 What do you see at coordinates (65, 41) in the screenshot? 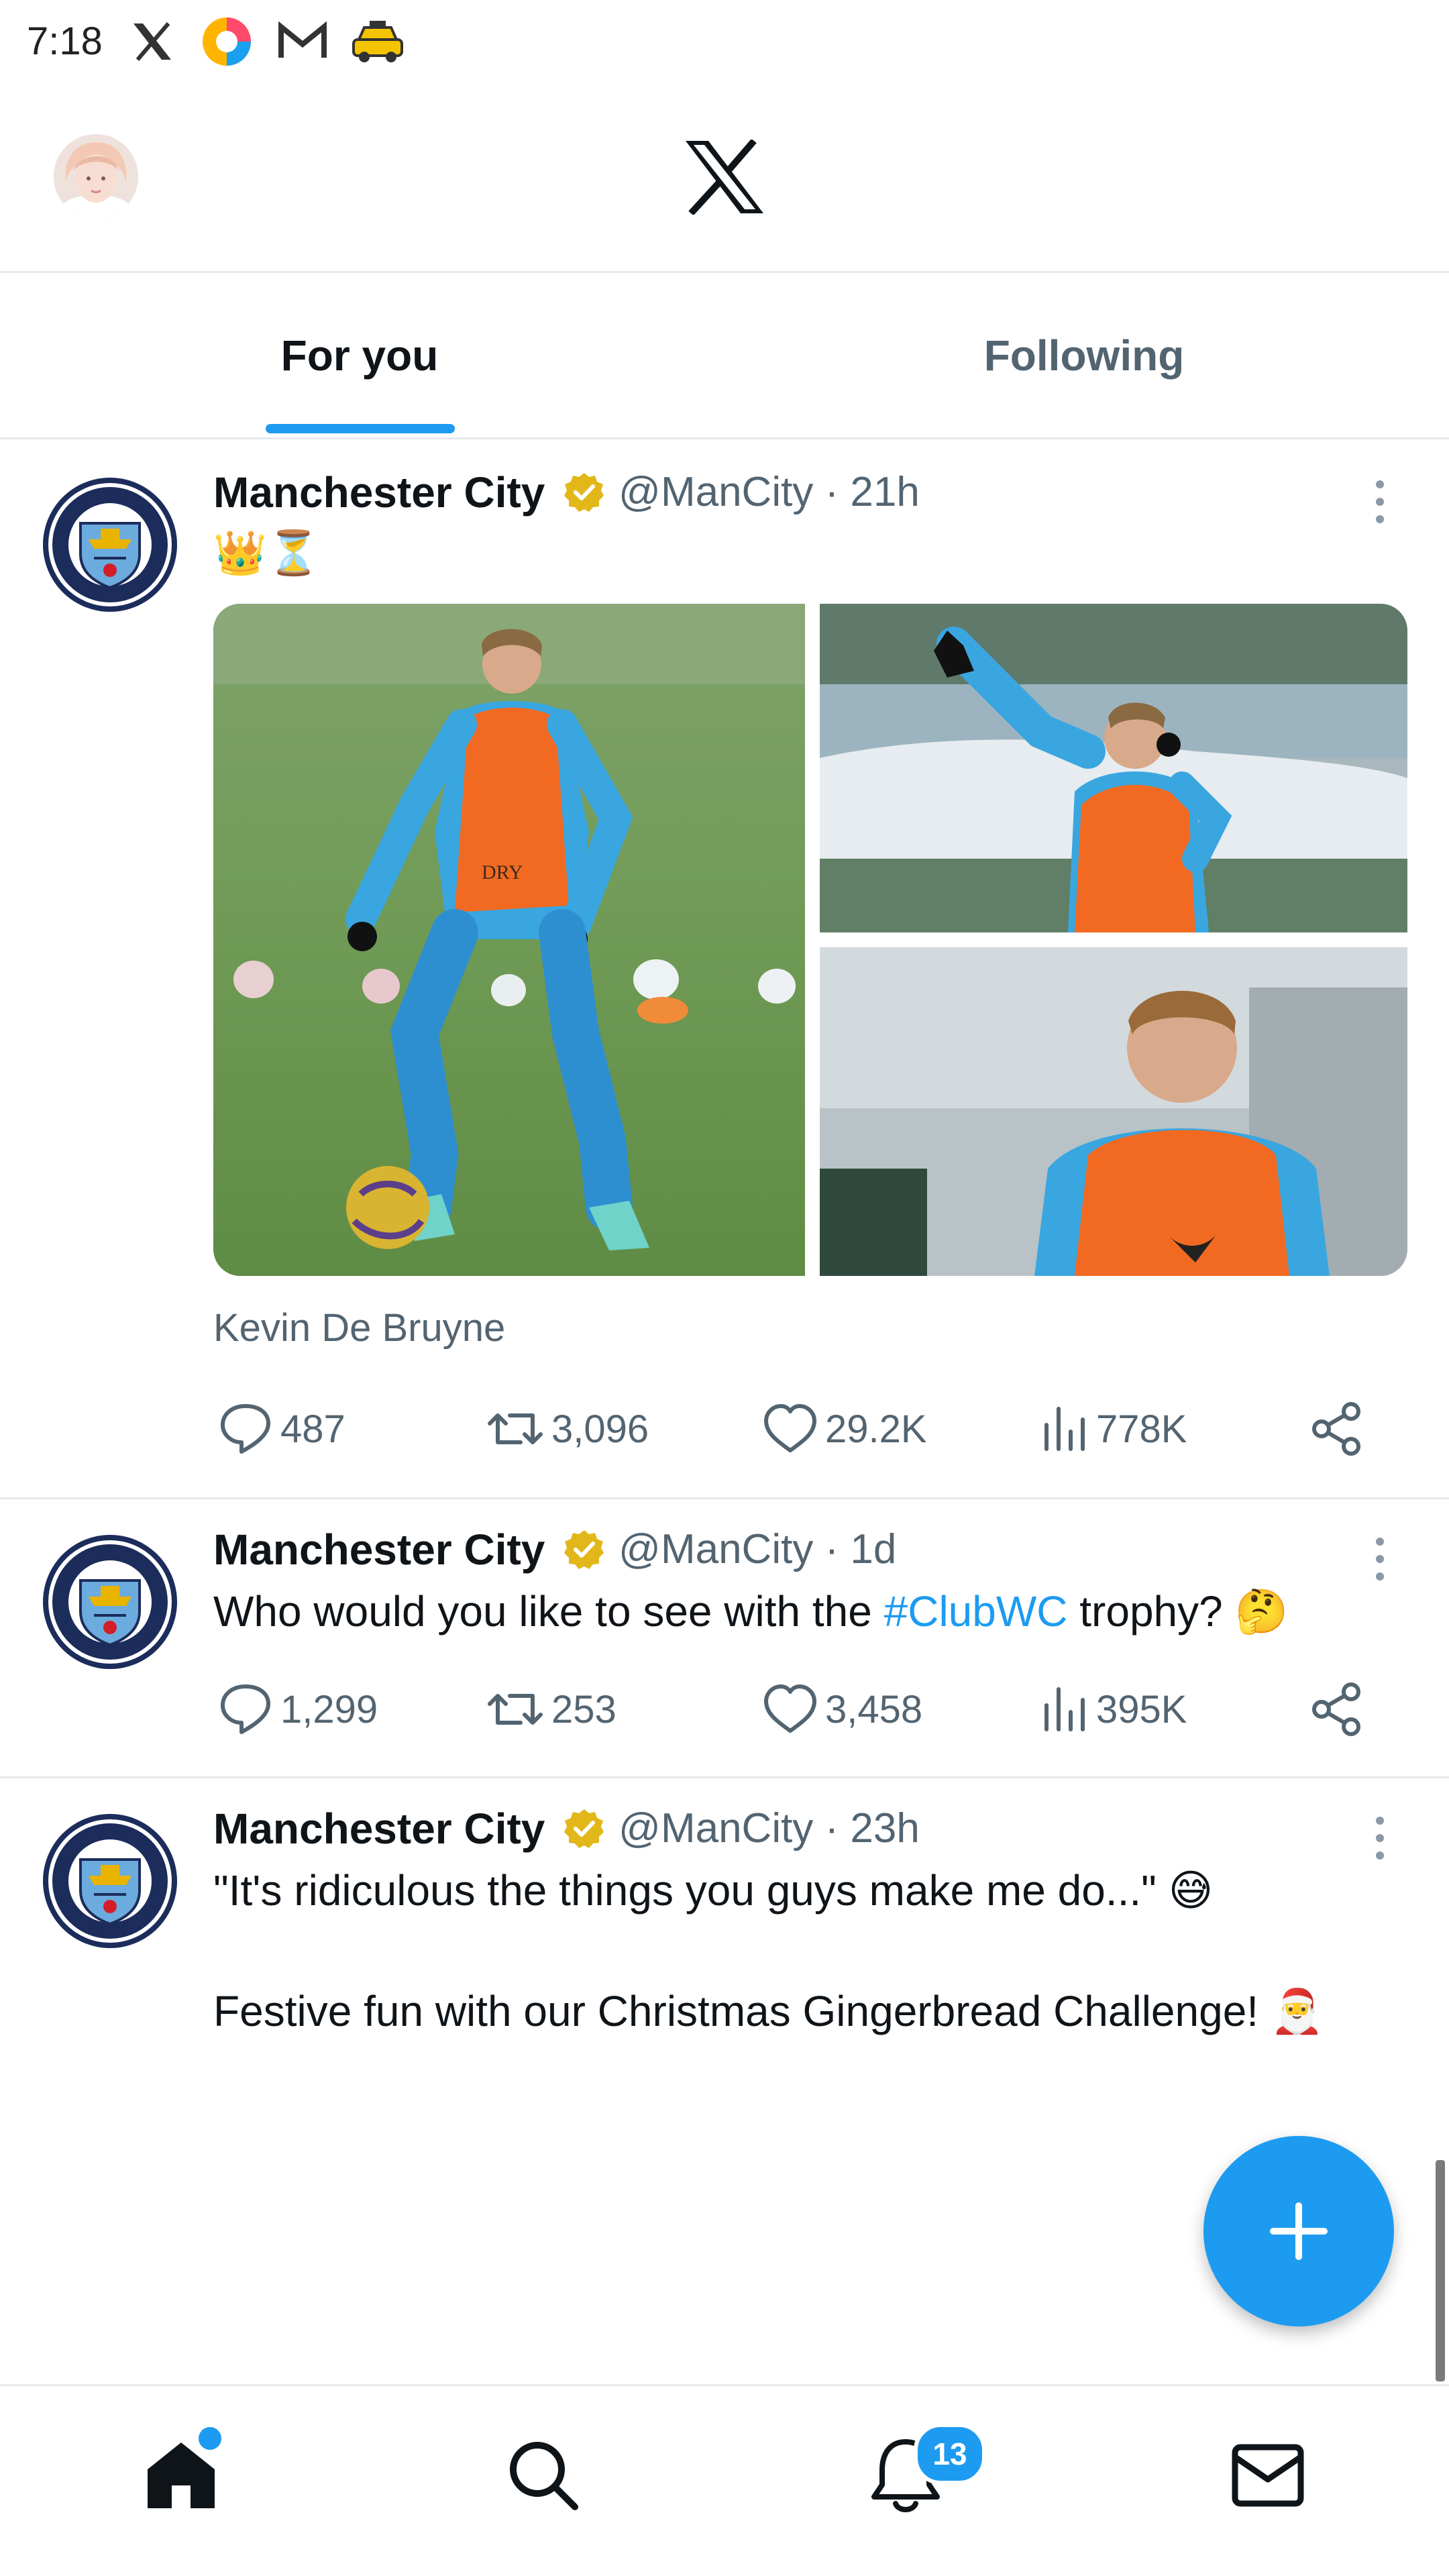
I see `status-time: 7:18` at bounding box center [65, 41].